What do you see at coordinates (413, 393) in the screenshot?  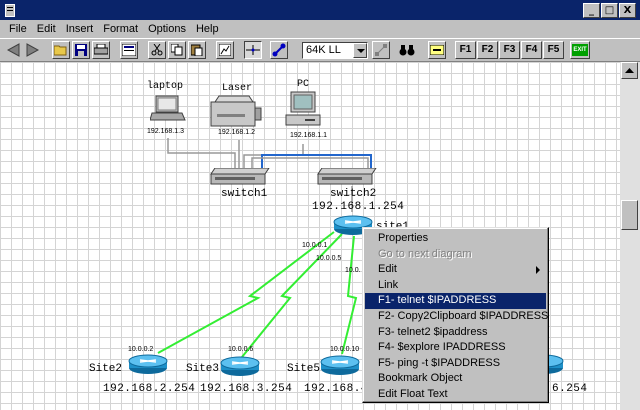 I see `context-menu-item-label: Edit Float Text` at bounding box center [413, 393].